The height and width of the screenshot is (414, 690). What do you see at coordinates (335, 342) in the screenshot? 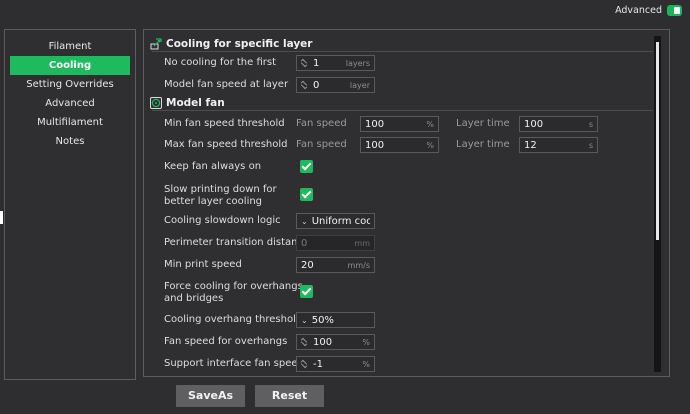
I see `fan-overhangs-input: 100 %` at bounding box center [335, 342].